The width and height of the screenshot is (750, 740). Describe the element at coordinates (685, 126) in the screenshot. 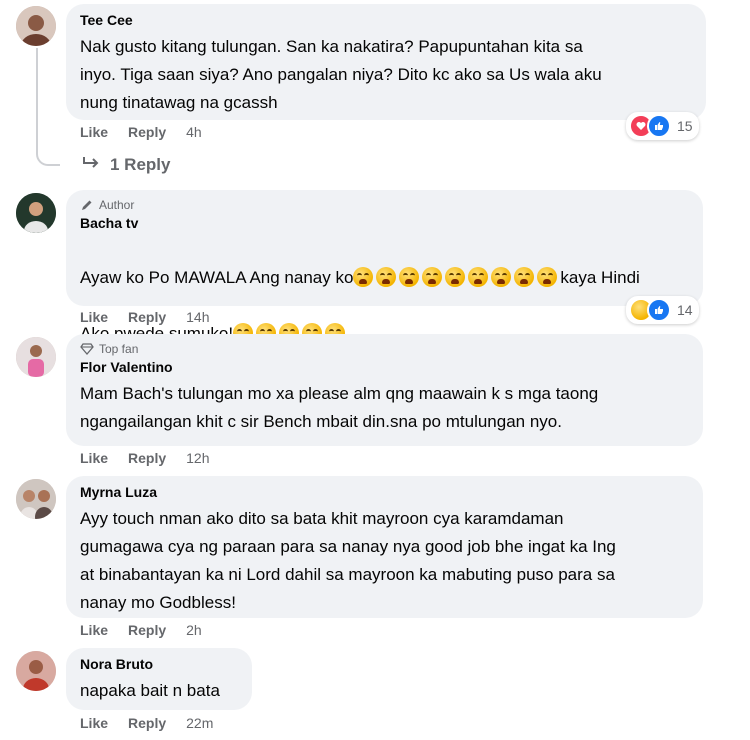

I see `reaction-count: 15` at that location.